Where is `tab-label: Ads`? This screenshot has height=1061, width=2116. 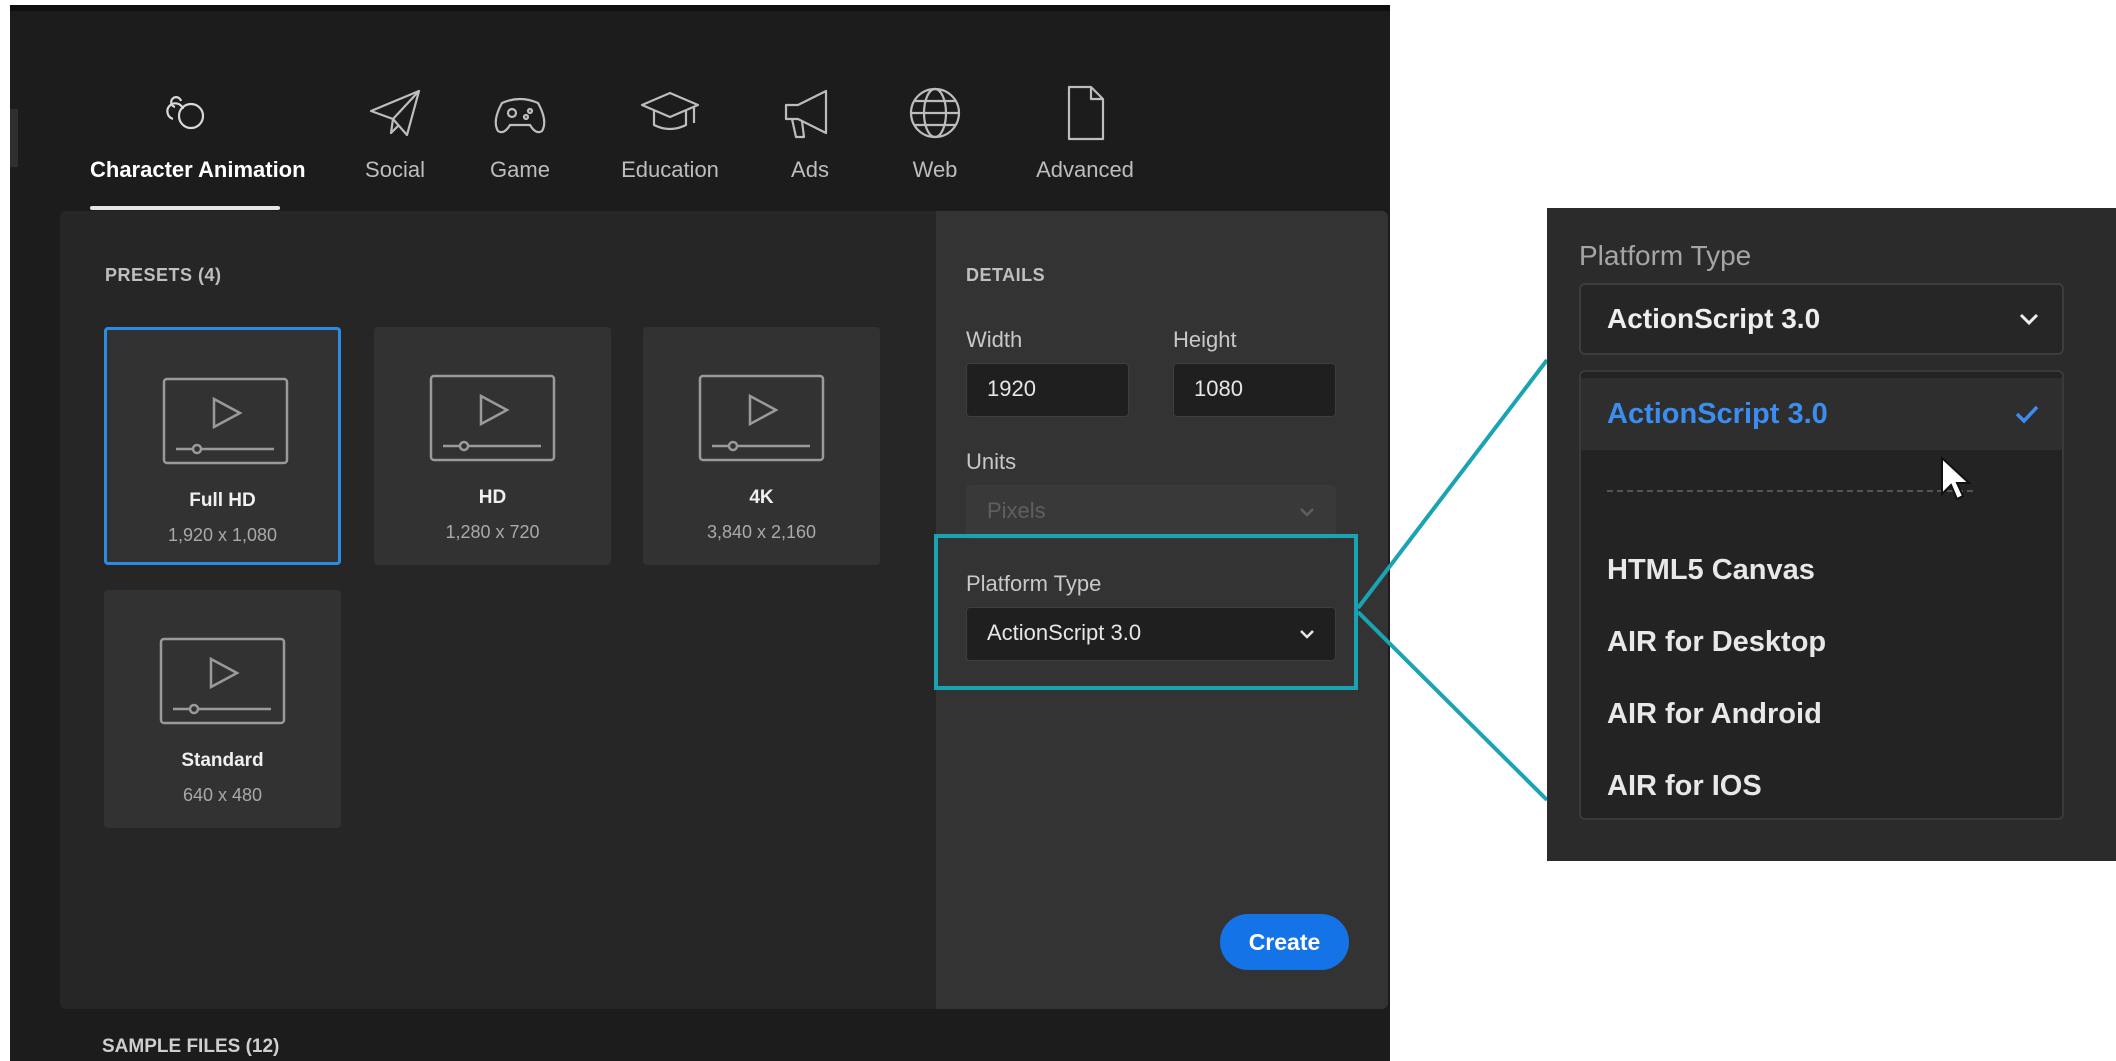
tab-label: Ads is located at coordinates (810, 169).